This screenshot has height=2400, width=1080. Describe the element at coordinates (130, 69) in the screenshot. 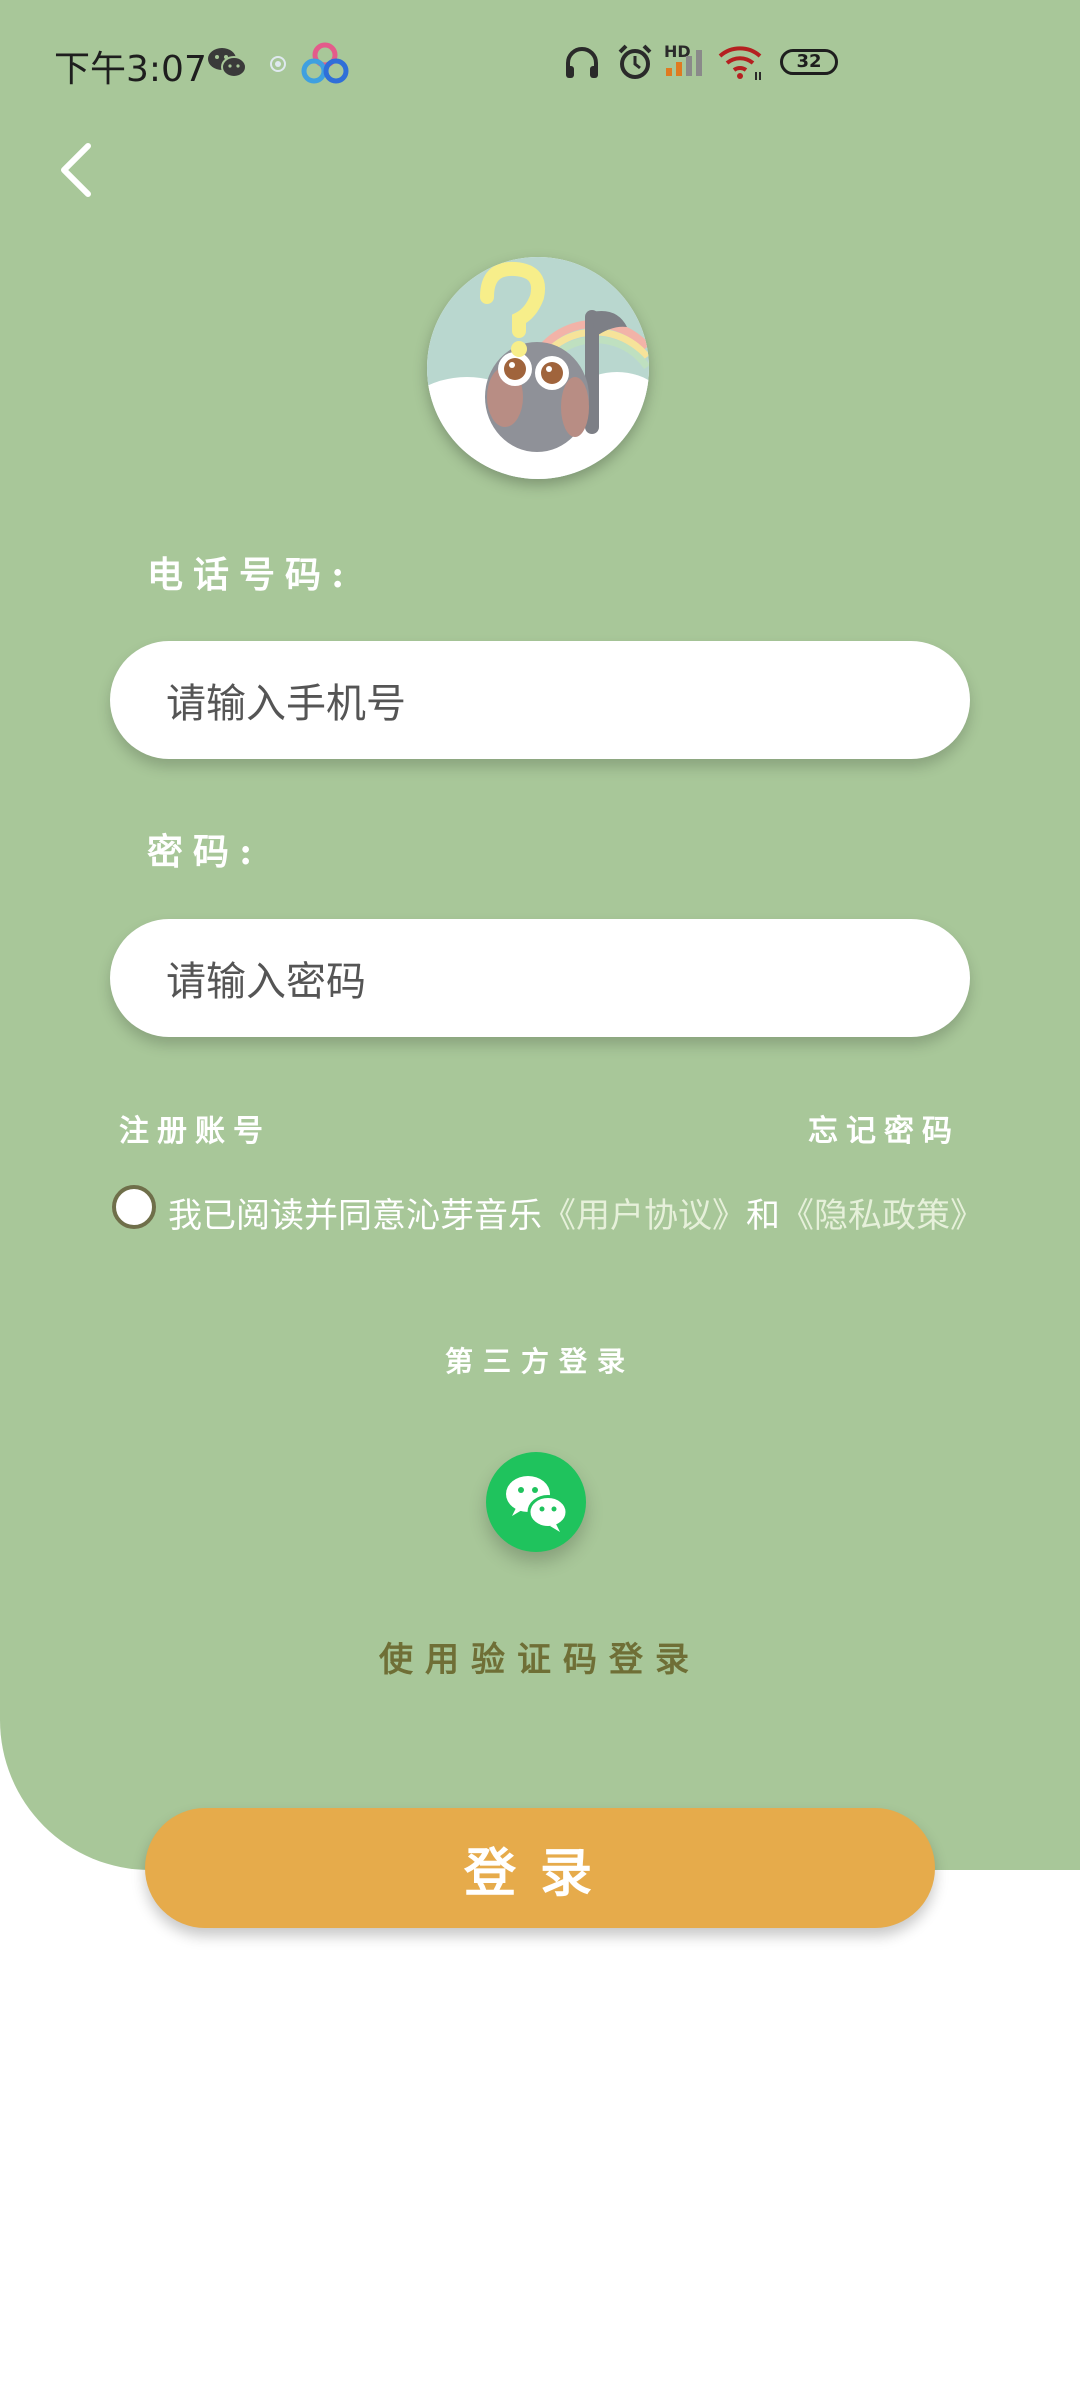

I see `status-time: 下午3:07` at that location.